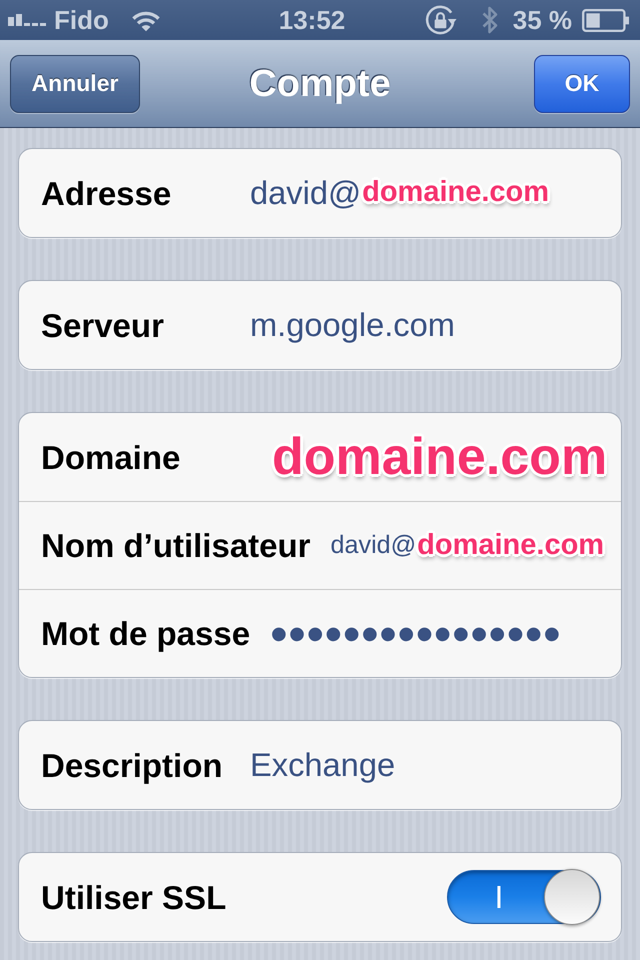 The image size is (640, 960). What do you see at coordinates (606, 20) in the screenshot?
I see `battery-icon` at bounding box center [606, 20].